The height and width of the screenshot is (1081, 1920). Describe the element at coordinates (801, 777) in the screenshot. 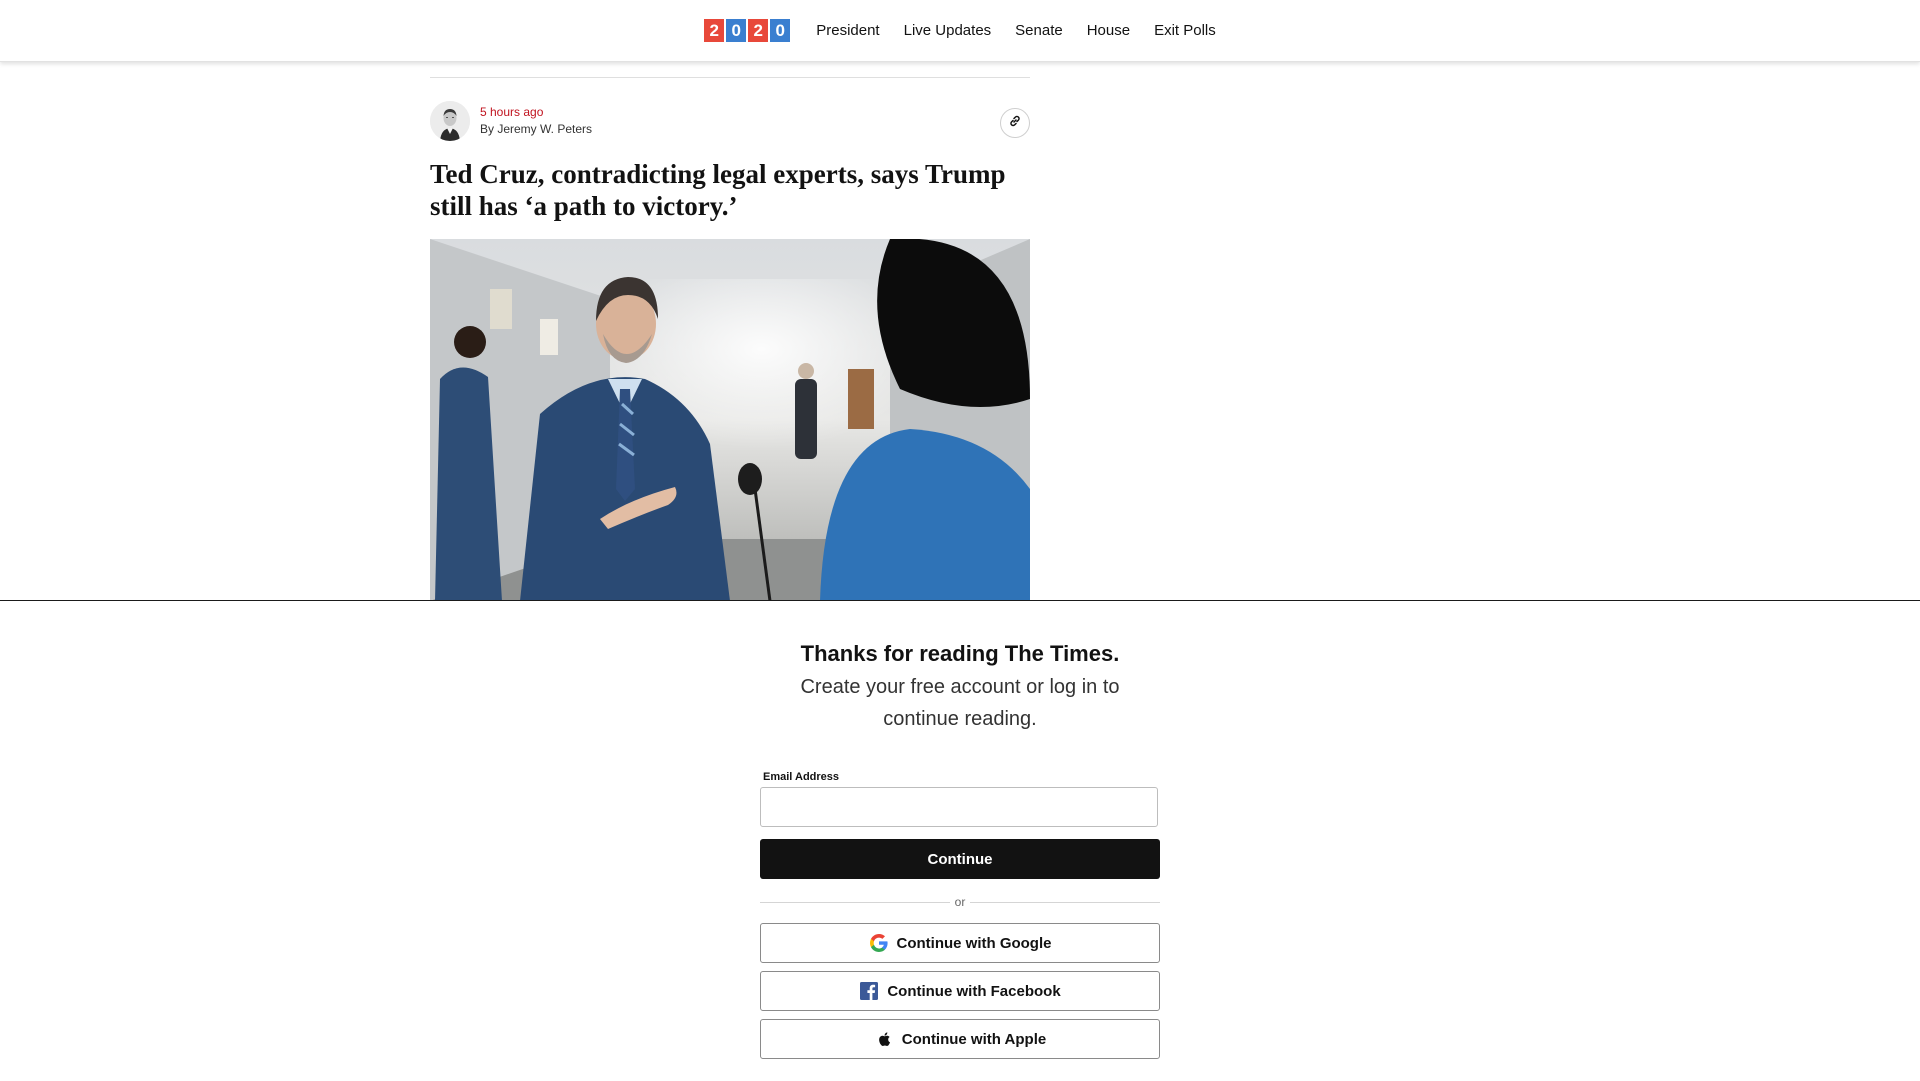

I see `email-label: Email Address` at that location.